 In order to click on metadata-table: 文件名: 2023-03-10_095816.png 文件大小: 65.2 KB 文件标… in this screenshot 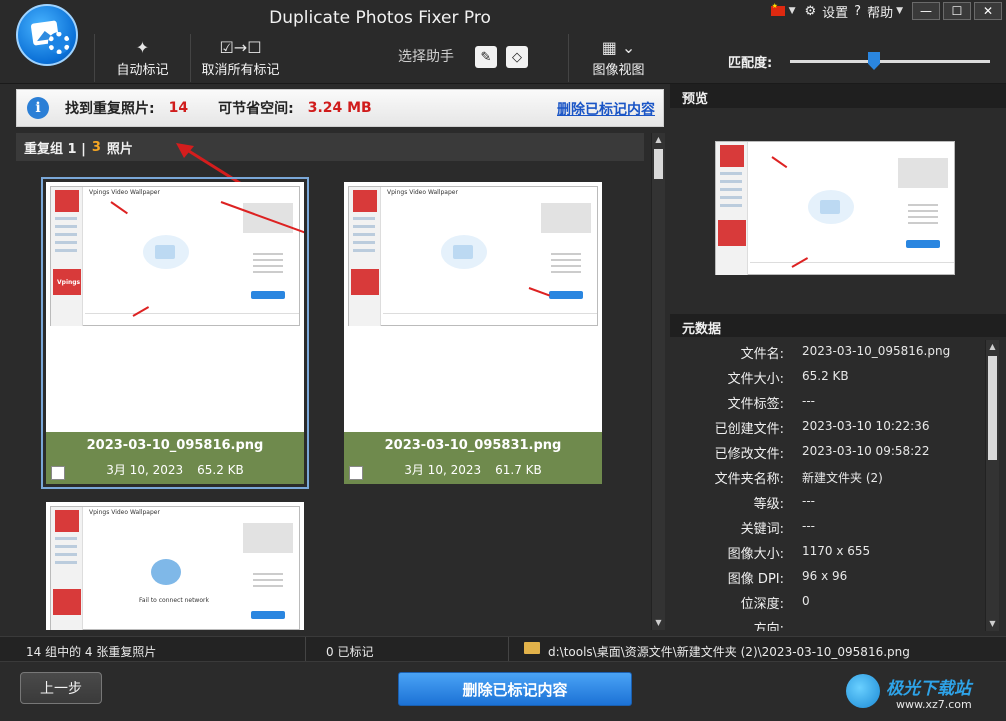, I will do `click(838, 484)`.